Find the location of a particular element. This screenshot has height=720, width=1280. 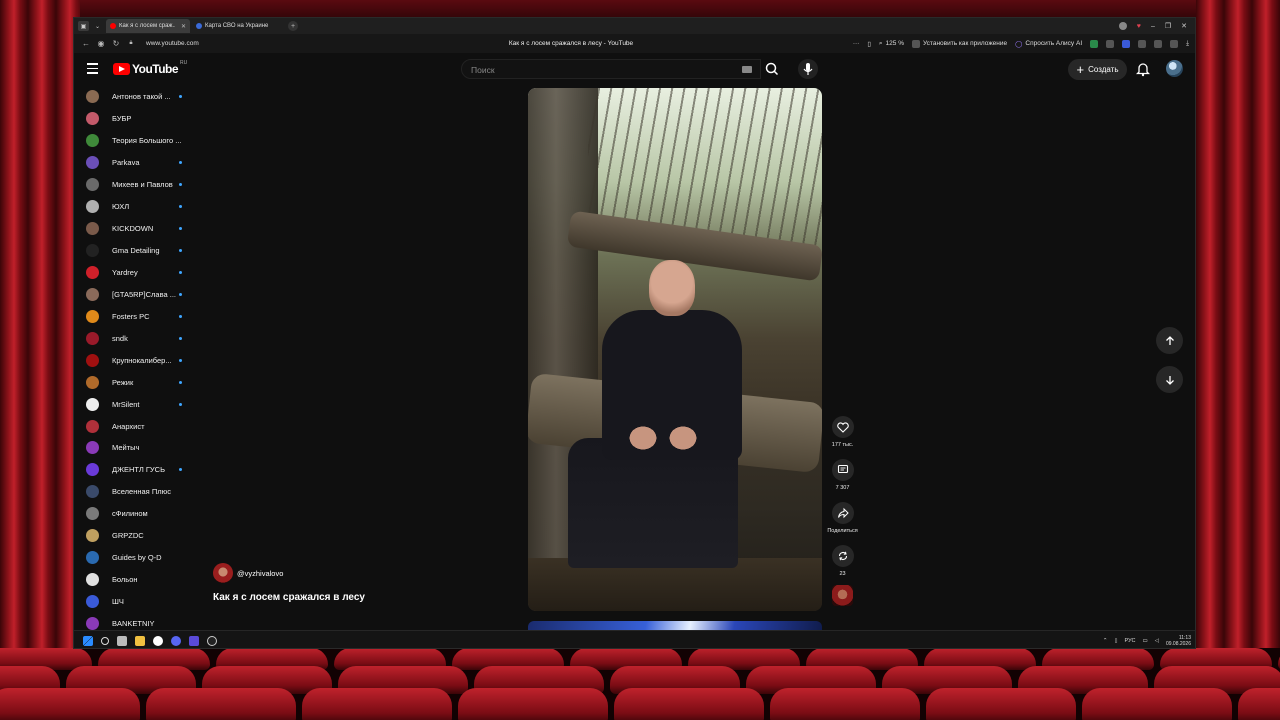

bookmark-icon: ▯ is located at coordinates (869, 44).